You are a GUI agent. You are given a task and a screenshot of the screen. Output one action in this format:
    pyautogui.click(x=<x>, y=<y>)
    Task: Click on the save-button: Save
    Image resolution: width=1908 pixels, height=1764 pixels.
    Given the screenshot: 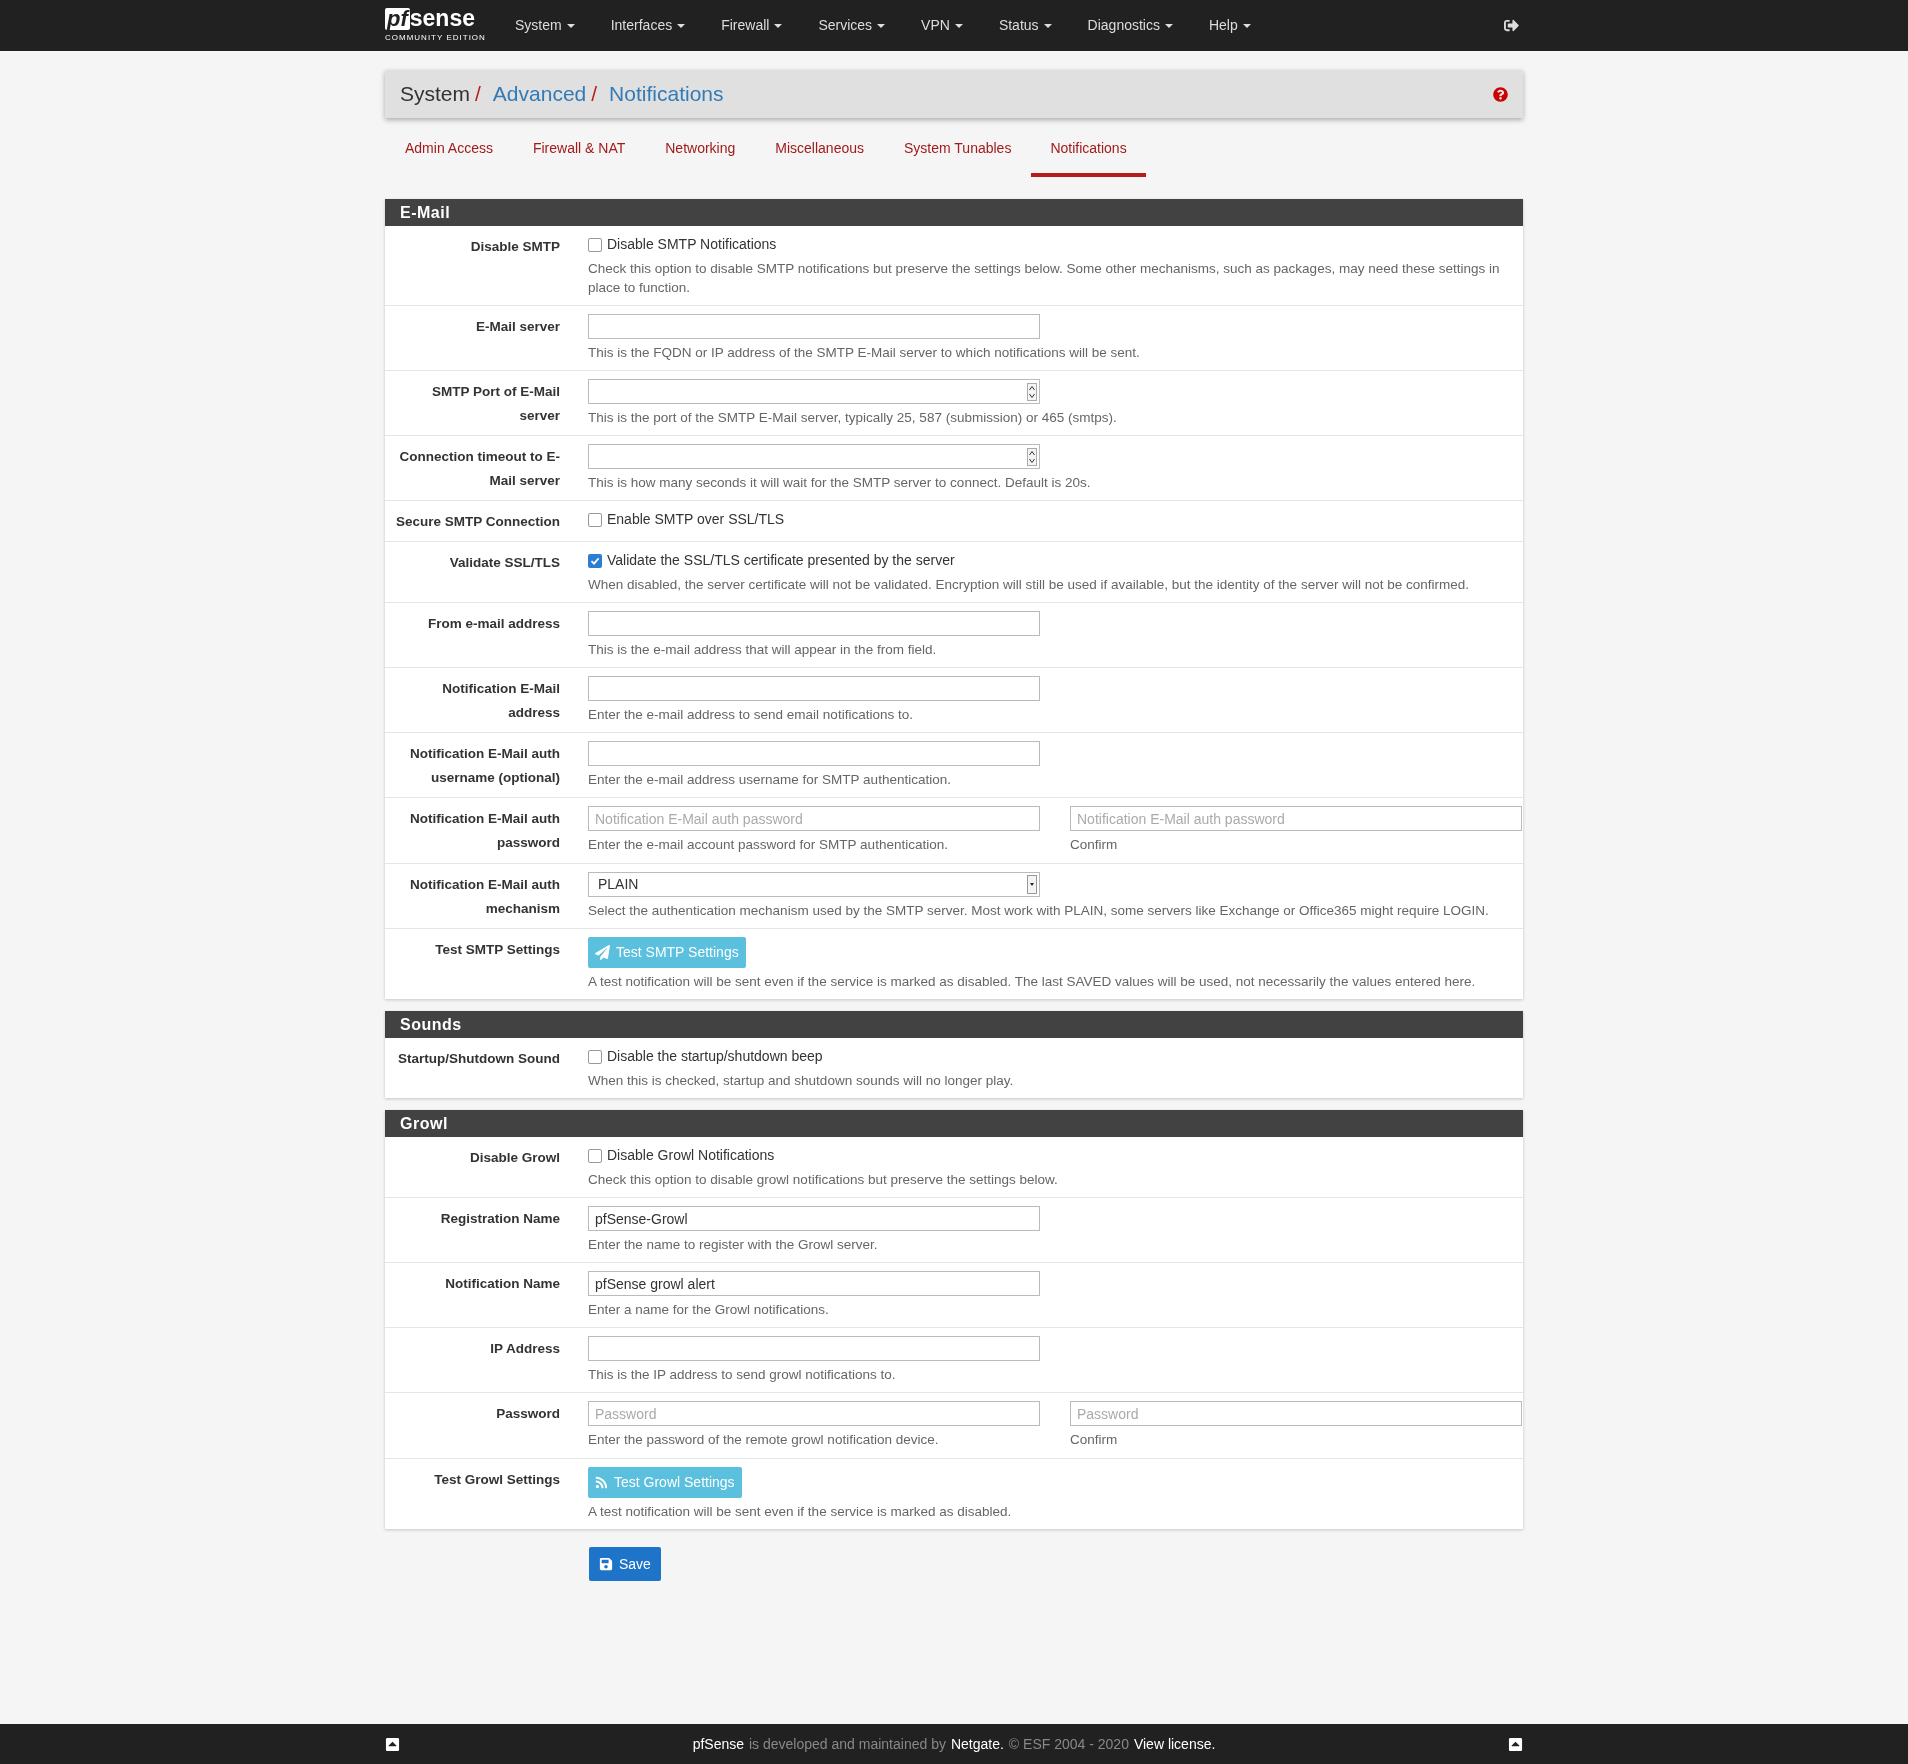 What is the action you would take?
    pyautogui.click(x=625, y=1564)
    